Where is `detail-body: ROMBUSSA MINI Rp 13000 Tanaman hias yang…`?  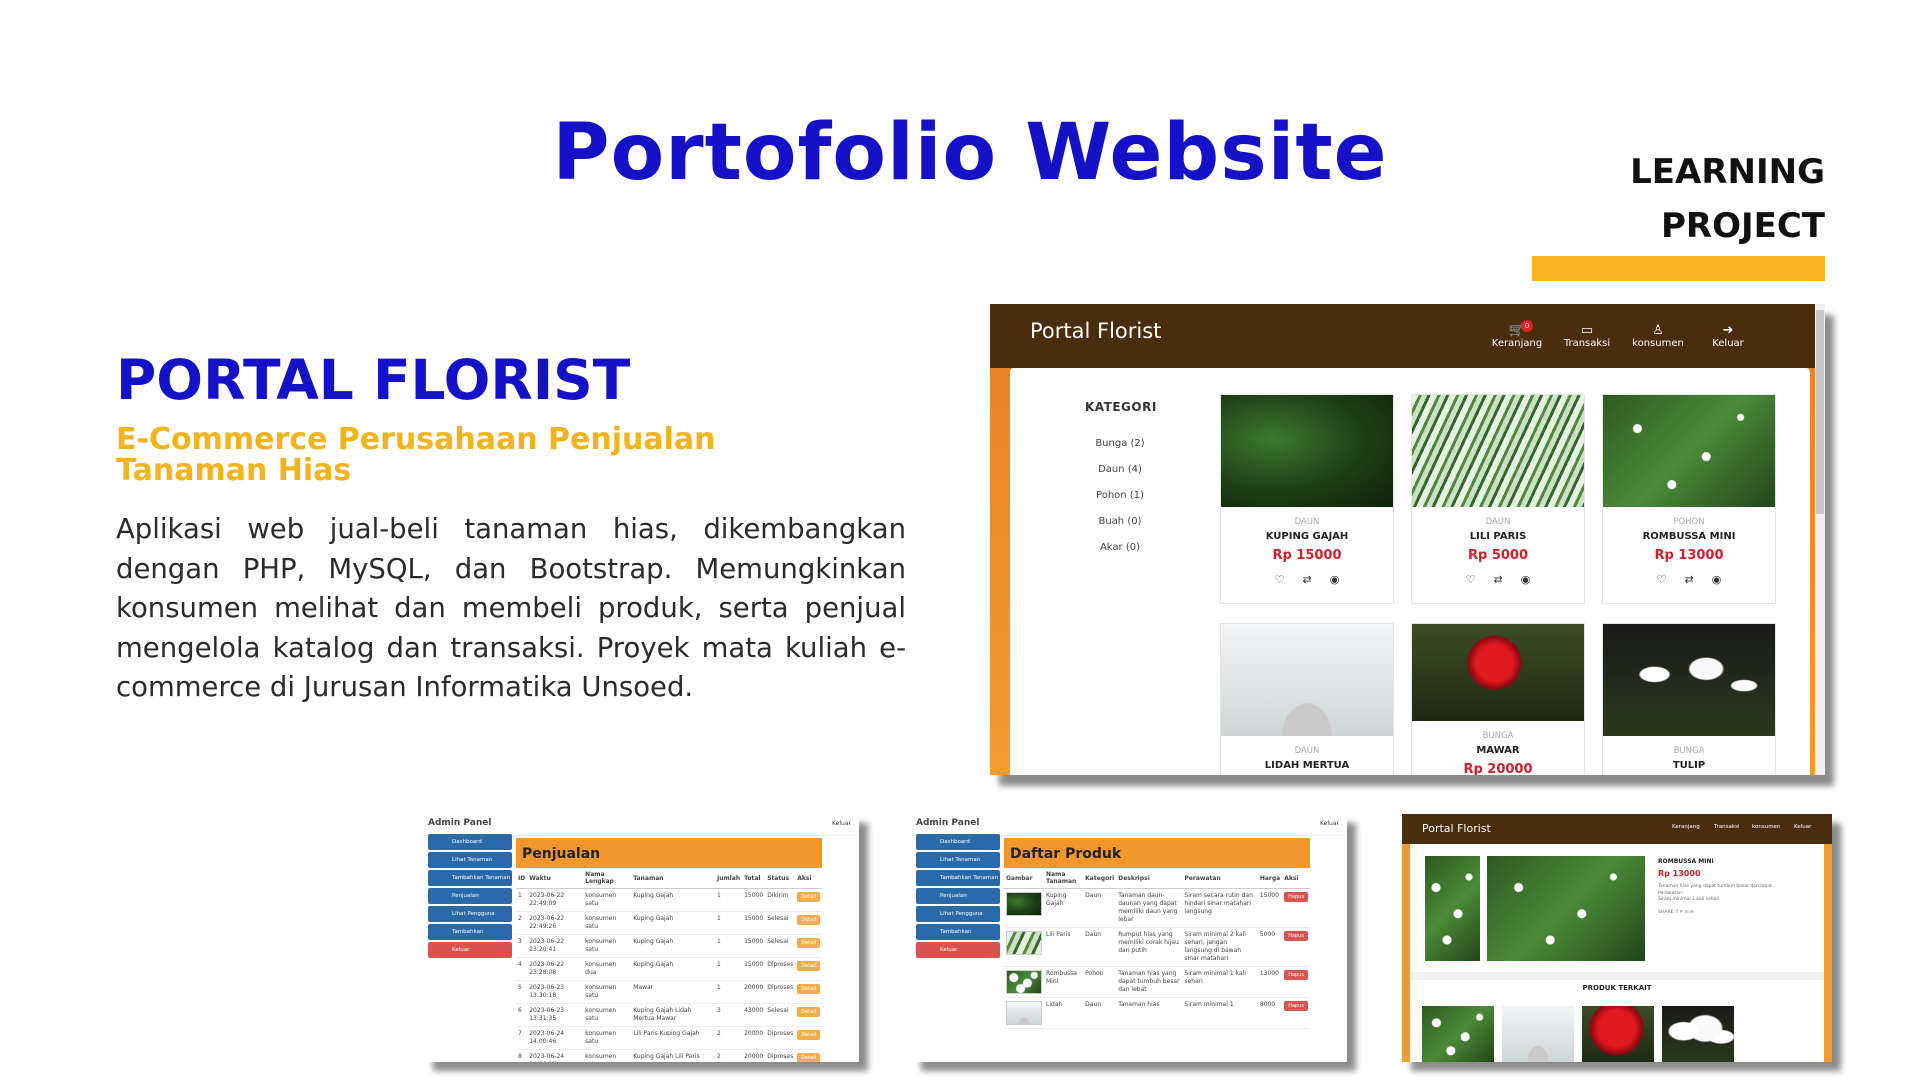
detail-body: ROMBUSSA MINI Rp 13000 Tanaman hias yang… is located at coordinates (1617, 953).